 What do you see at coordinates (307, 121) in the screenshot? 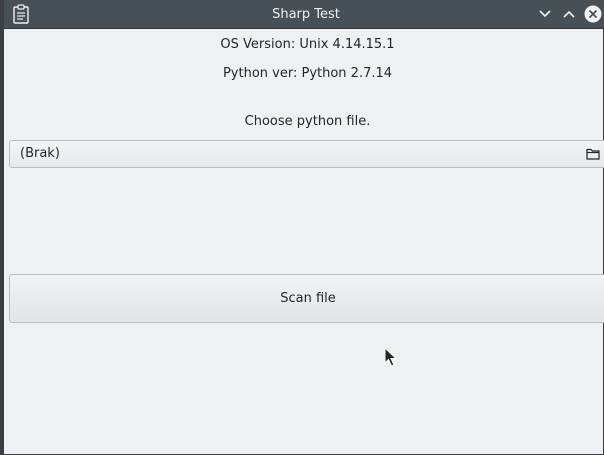
I see `choose-file-label: Choose python file.` at bounding box center [307, 121].